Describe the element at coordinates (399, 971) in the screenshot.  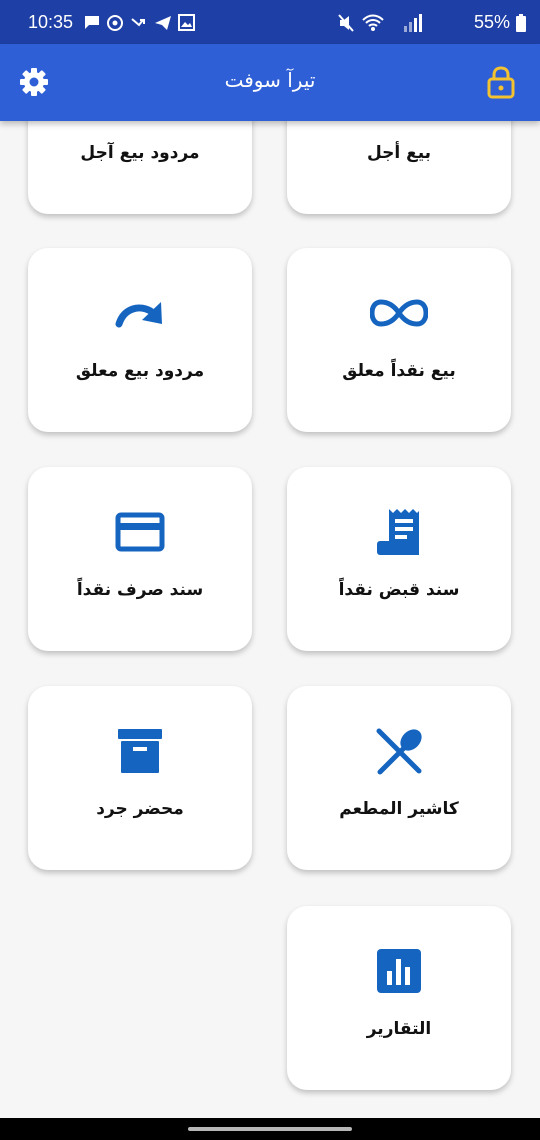
I see `bar-chart-icon` at that location.